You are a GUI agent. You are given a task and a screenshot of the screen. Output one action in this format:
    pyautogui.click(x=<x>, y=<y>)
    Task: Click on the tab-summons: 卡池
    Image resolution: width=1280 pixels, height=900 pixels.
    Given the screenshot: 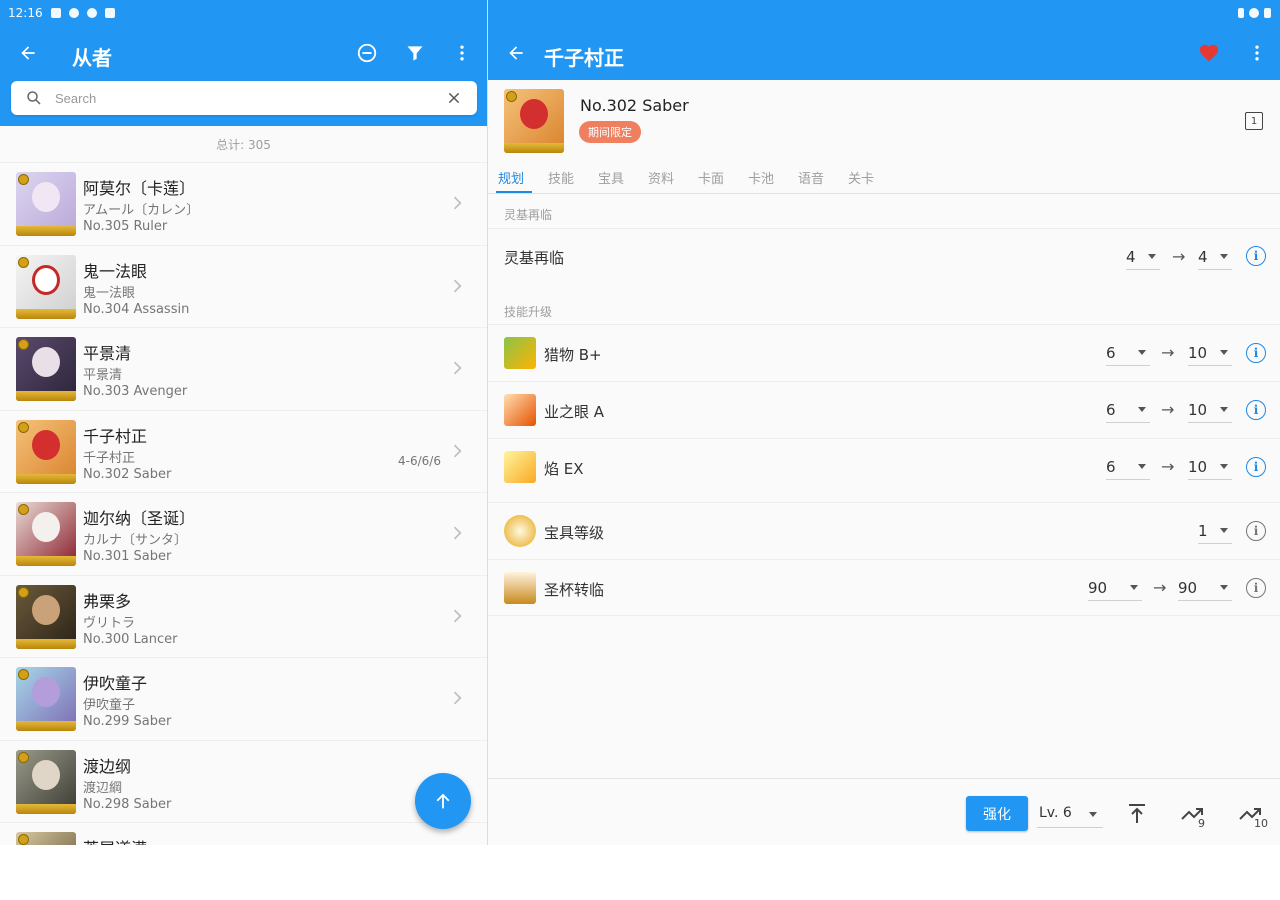 What is the action you would take?
    pyautogui.click(x=761, y=177)
    